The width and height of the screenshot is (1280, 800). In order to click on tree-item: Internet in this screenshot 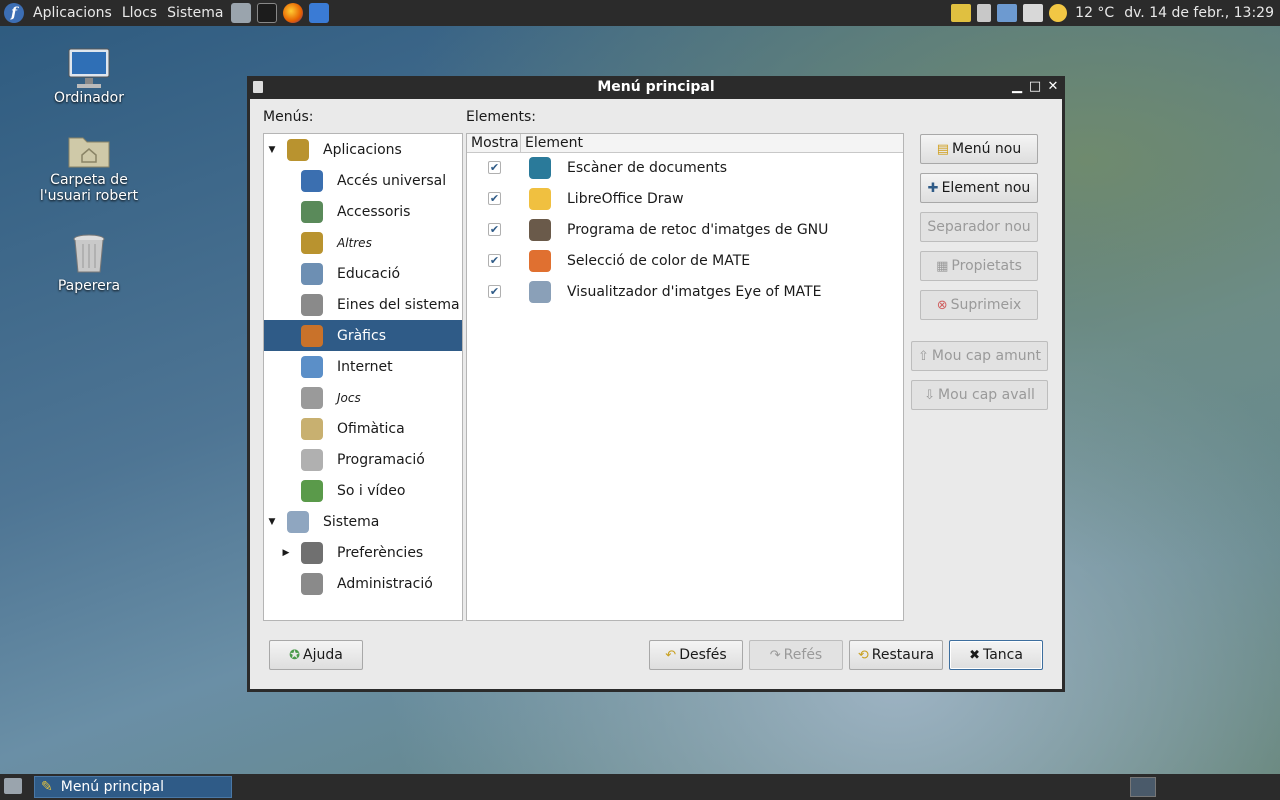, I will do `click(363, 366)`.